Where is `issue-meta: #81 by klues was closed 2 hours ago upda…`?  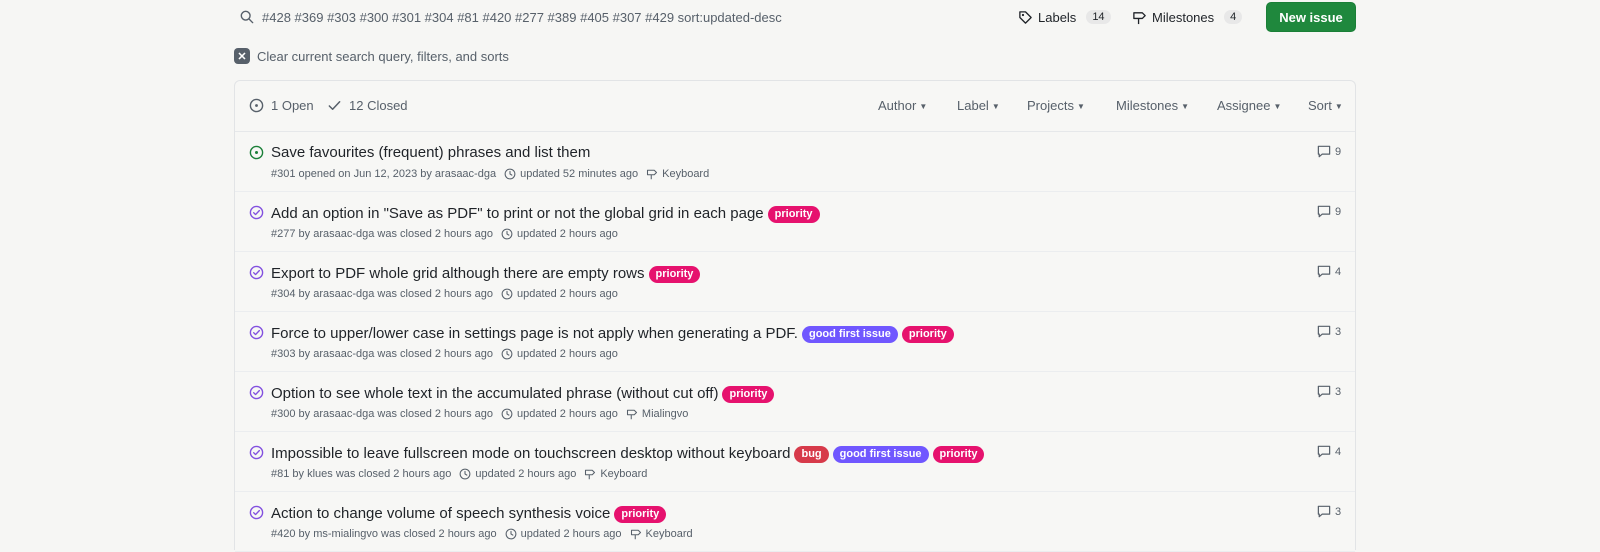
issue-meta: #81 by klues was closed 2 hours ago upda… is located at coordinates (459, 474).